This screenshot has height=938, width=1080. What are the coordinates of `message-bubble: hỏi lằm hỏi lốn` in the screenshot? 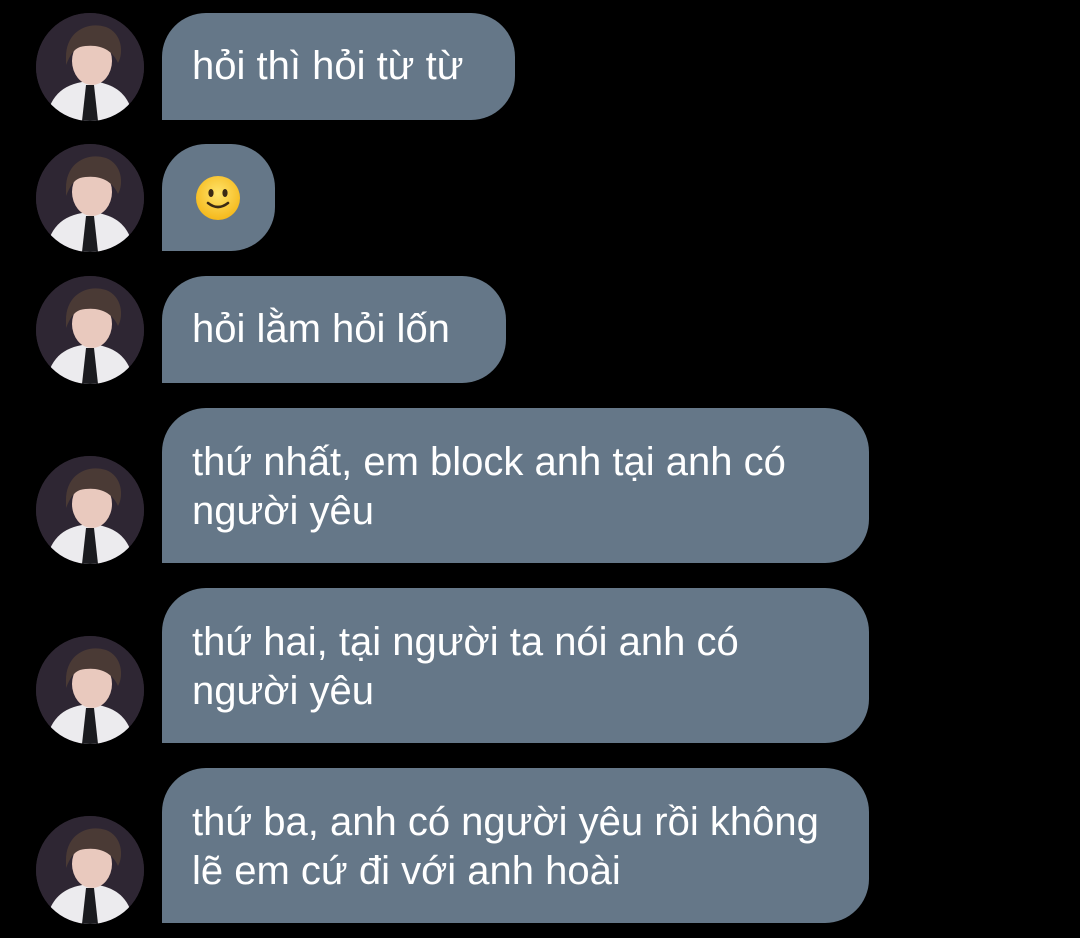 It's located at (334, 329).